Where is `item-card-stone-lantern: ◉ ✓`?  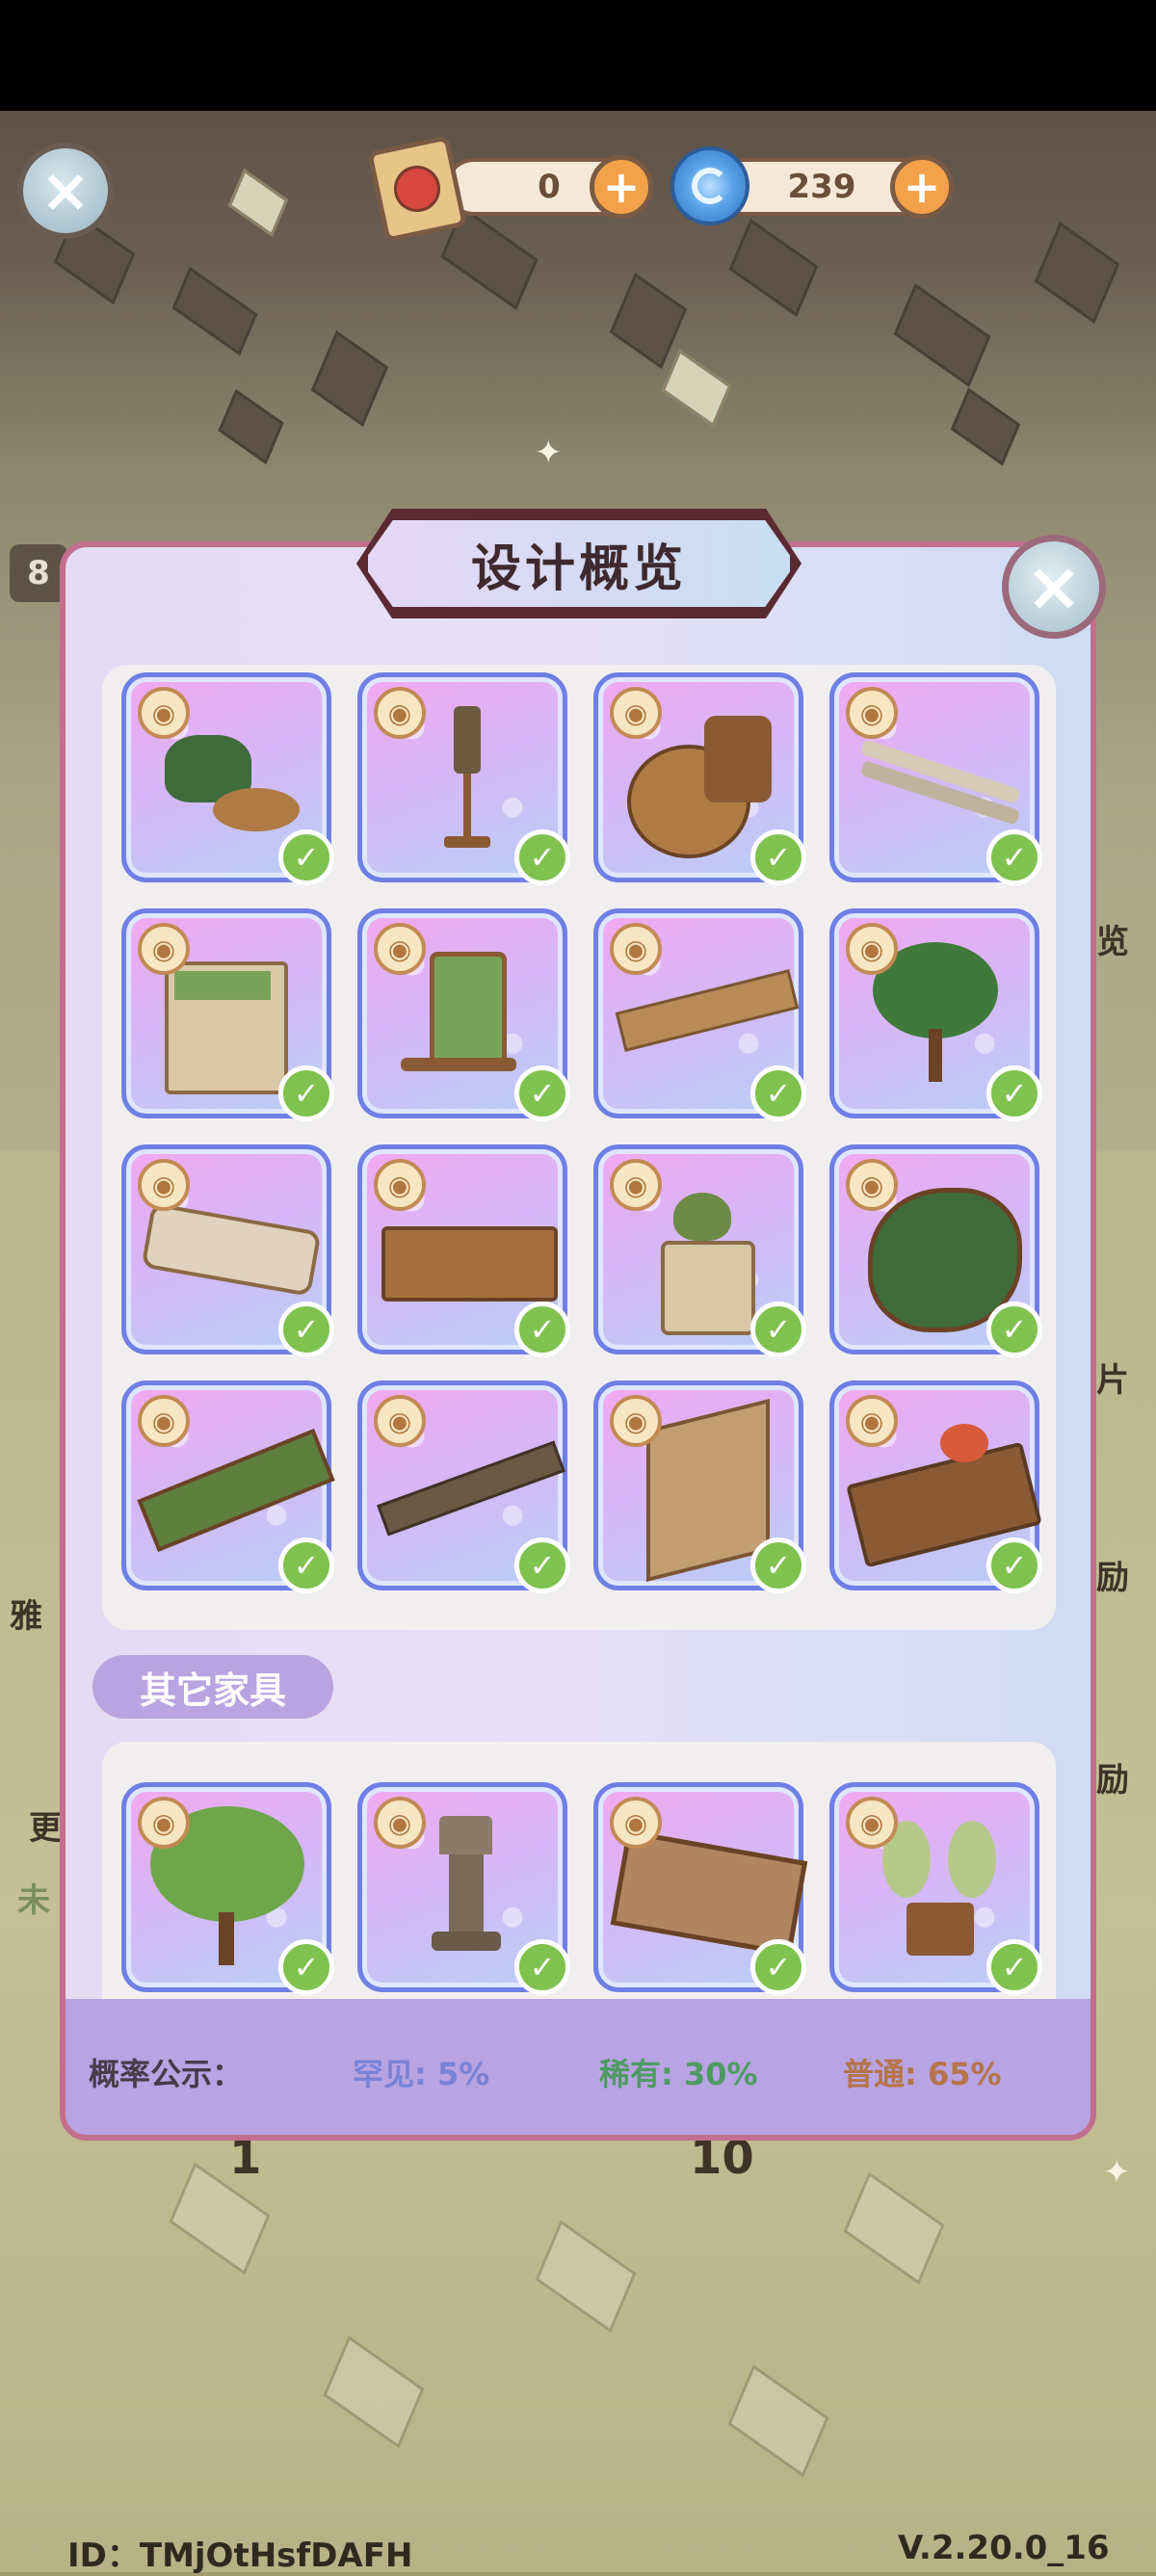 item-card-stone-lantern: ◉ ✓ is located at coordinates (463, 1888).